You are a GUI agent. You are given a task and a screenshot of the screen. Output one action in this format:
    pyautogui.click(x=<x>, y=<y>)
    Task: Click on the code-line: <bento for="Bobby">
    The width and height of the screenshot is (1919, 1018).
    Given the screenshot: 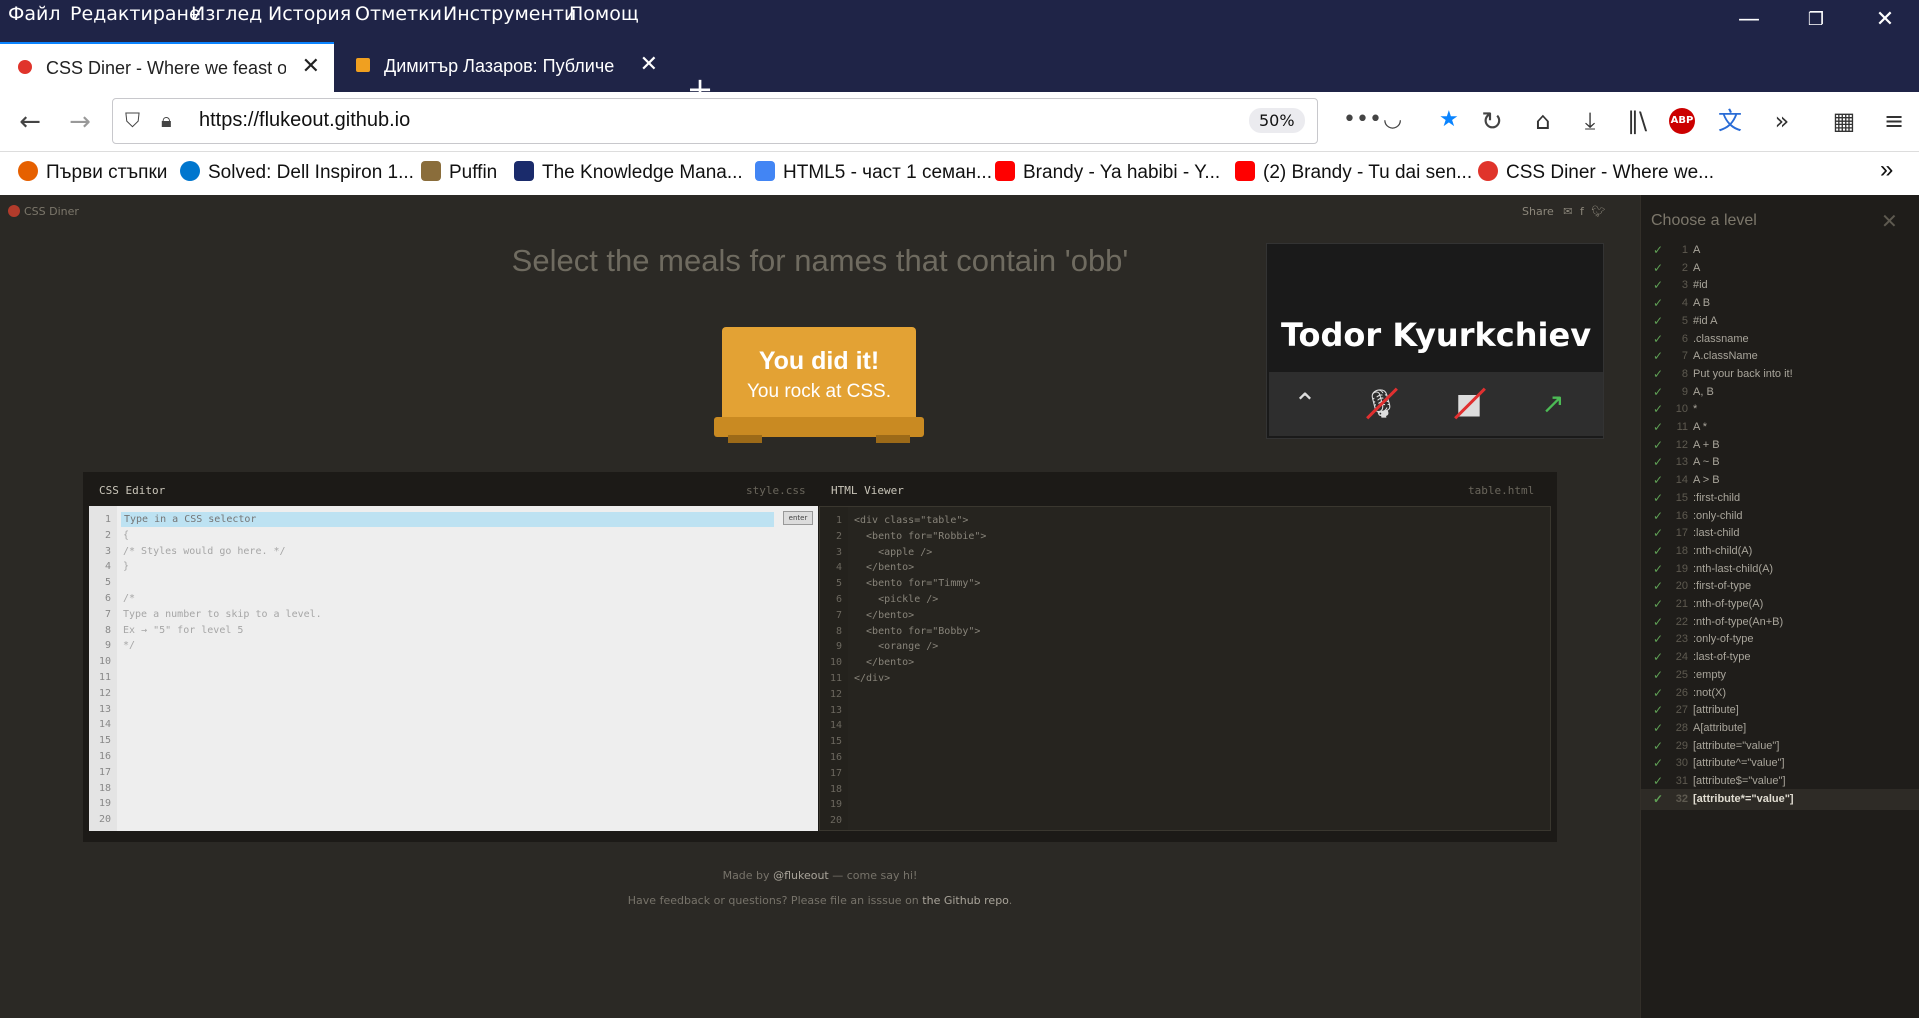 What is the action you would take?
    pyautogui.click(x=917, y=631)
    